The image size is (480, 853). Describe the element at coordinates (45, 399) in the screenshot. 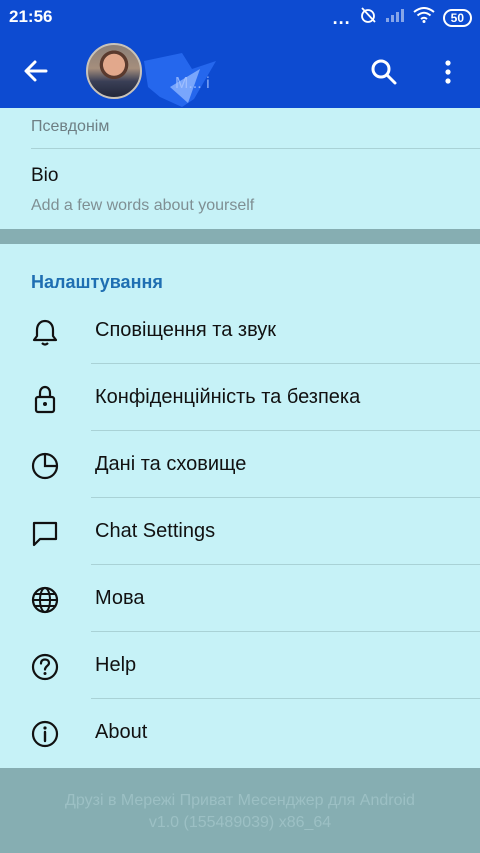

I see `lock-icon` at that location.